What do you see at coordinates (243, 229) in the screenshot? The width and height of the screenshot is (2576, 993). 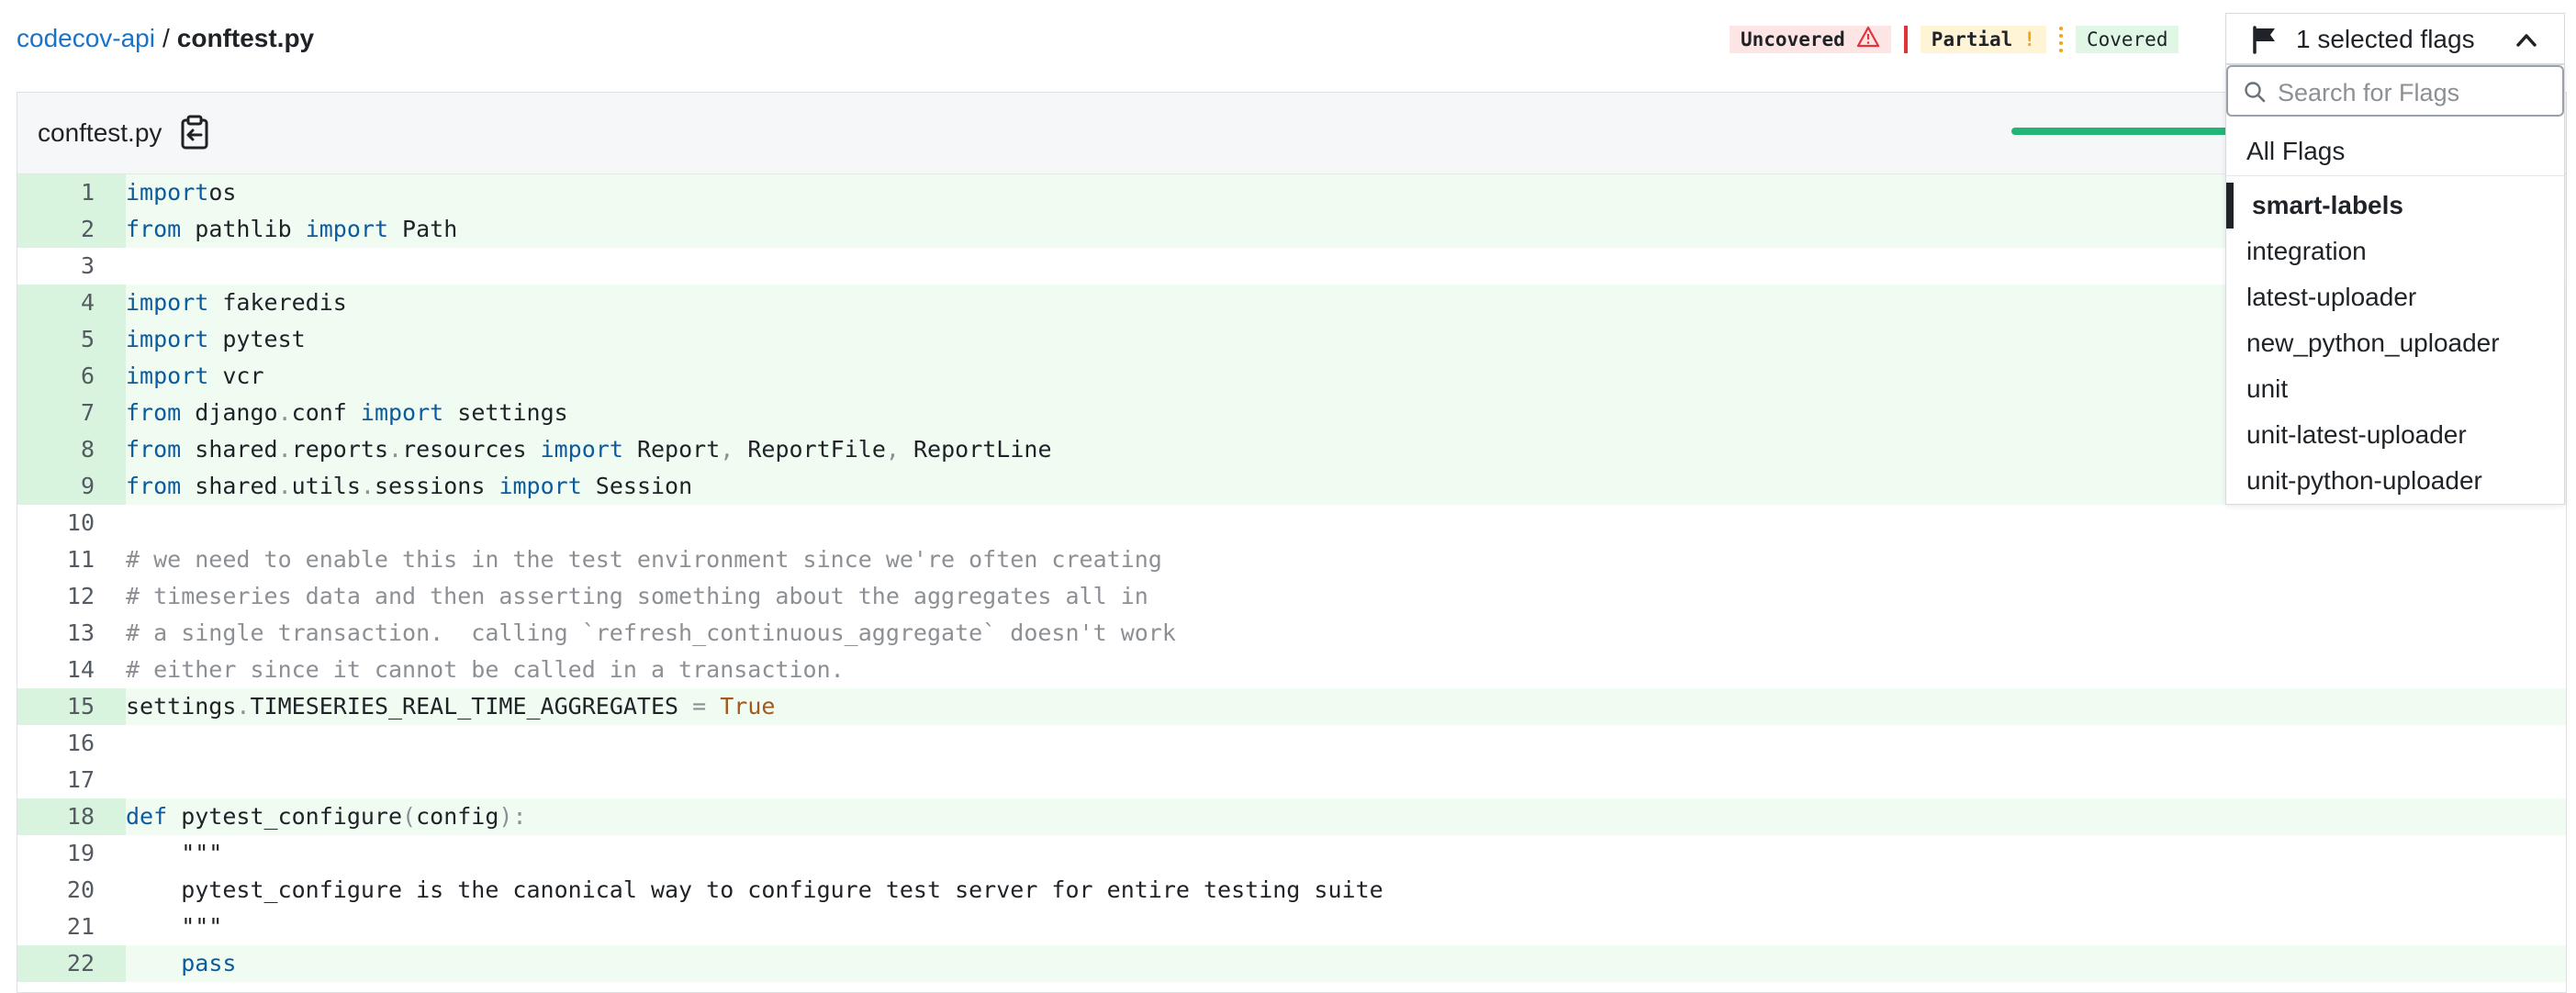 I see `code-token: pathlib` at bounding box center [243, 229].